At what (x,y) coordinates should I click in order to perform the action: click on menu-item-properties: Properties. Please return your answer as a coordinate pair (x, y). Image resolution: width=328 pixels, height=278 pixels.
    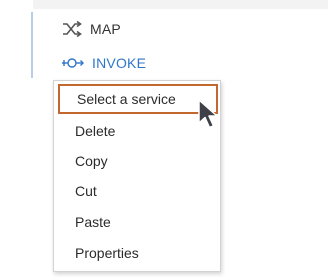
    Looking at the image, I should click on (137, 253).